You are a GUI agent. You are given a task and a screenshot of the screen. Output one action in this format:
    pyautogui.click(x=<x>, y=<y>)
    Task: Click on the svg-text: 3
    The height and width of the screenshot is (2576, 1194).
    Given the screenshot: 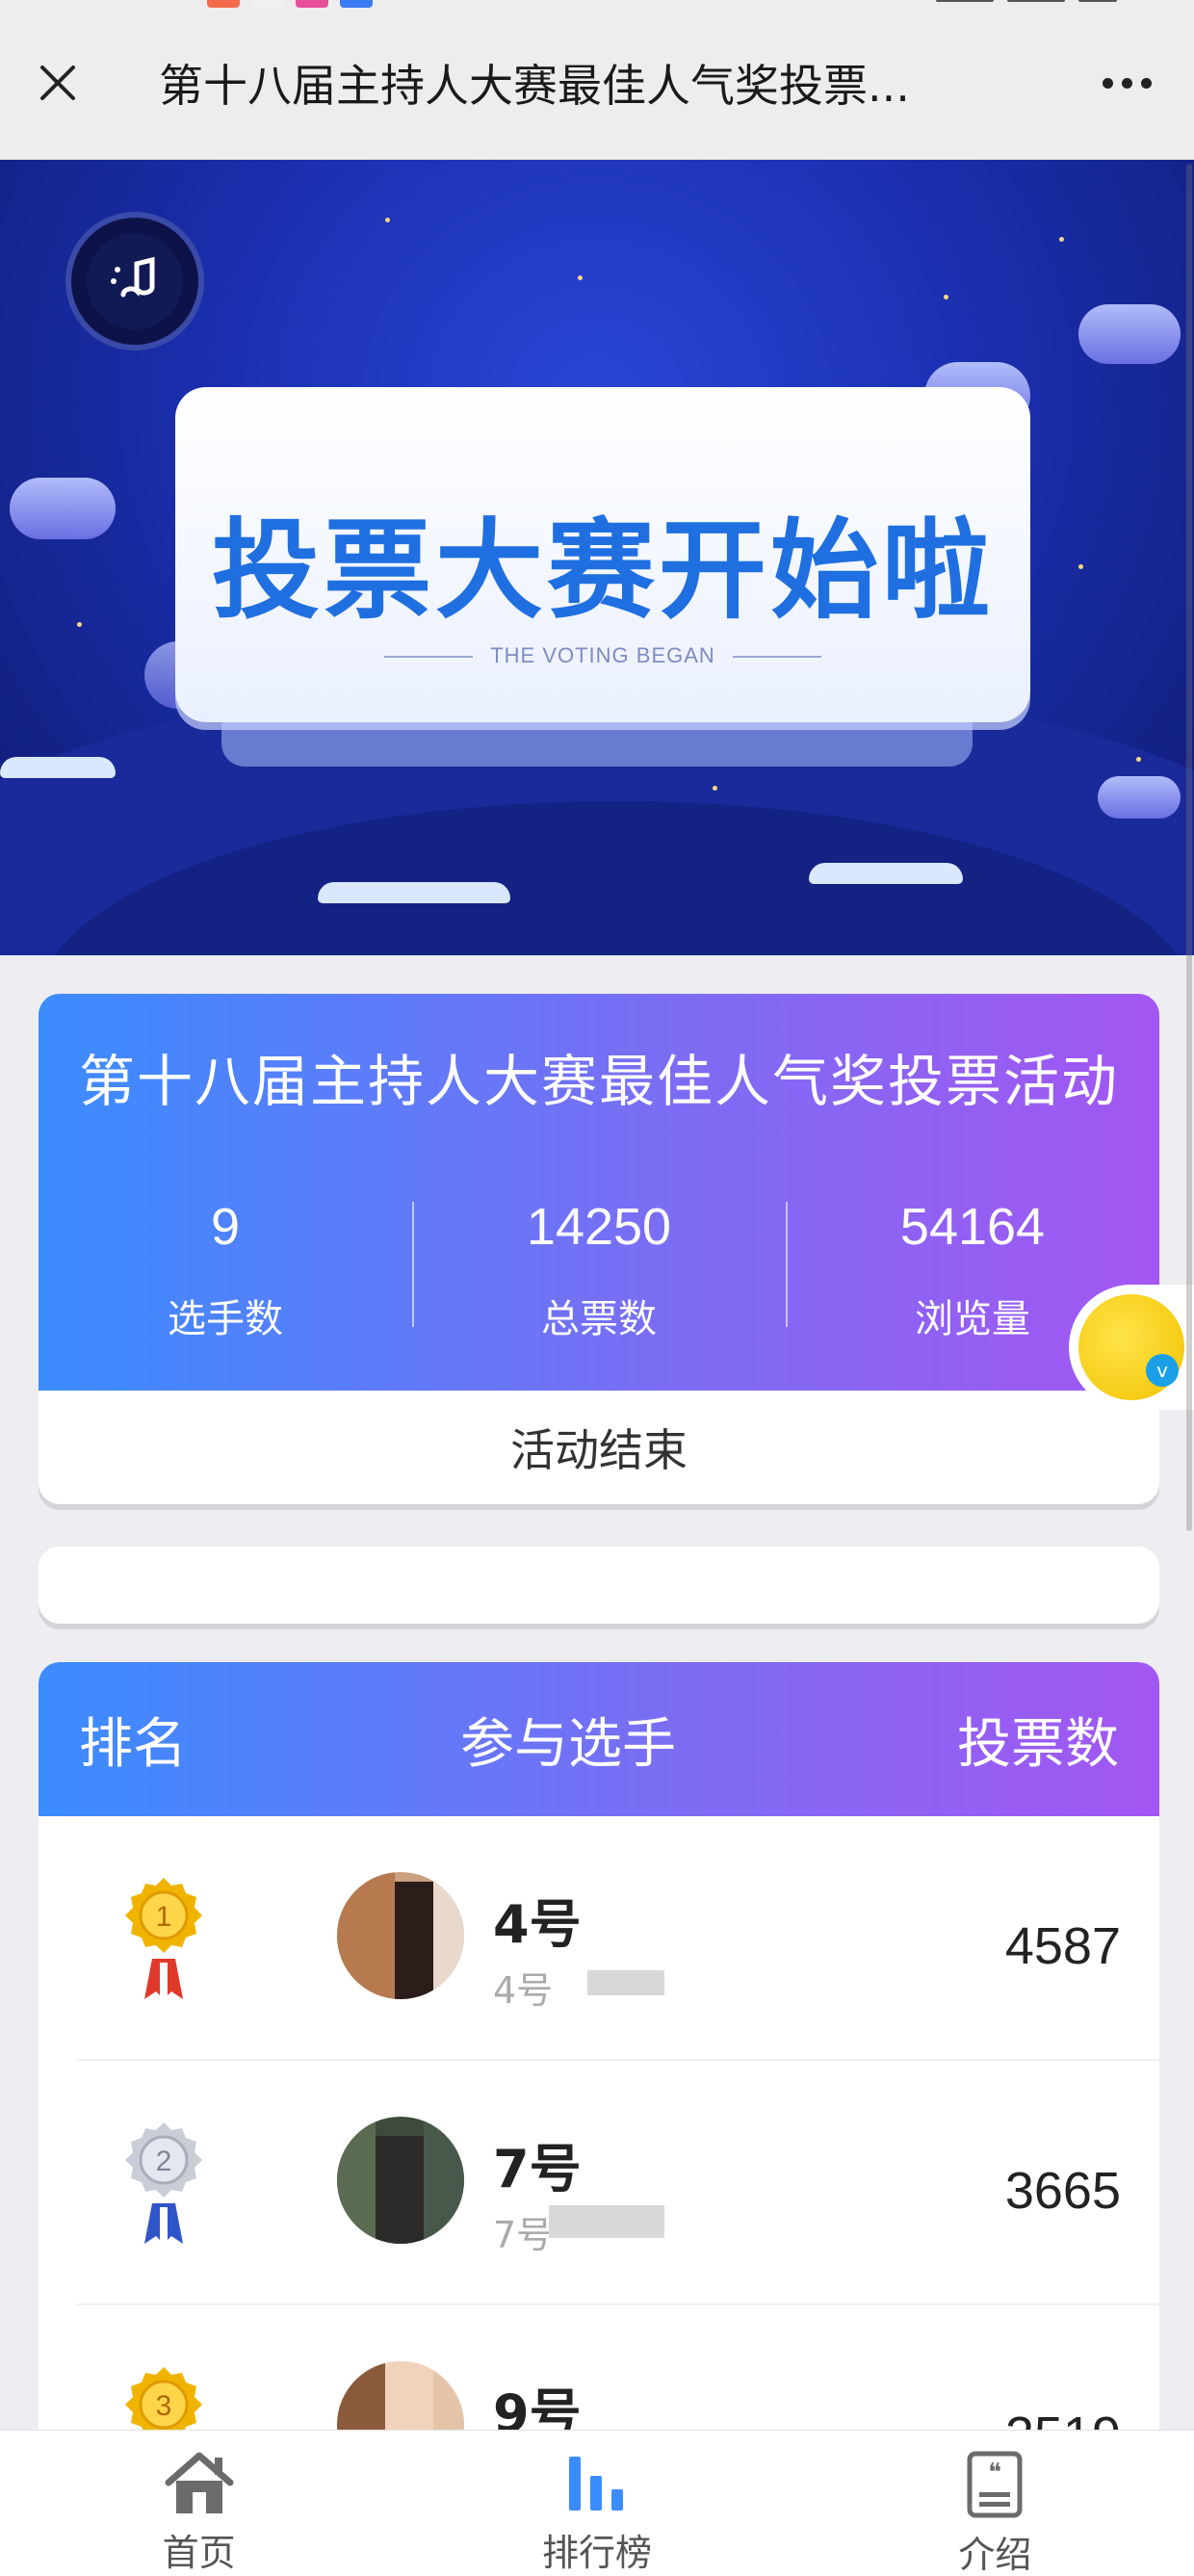 What is the action you would take?
    pyautogui.click(x=164, y=2406)
    